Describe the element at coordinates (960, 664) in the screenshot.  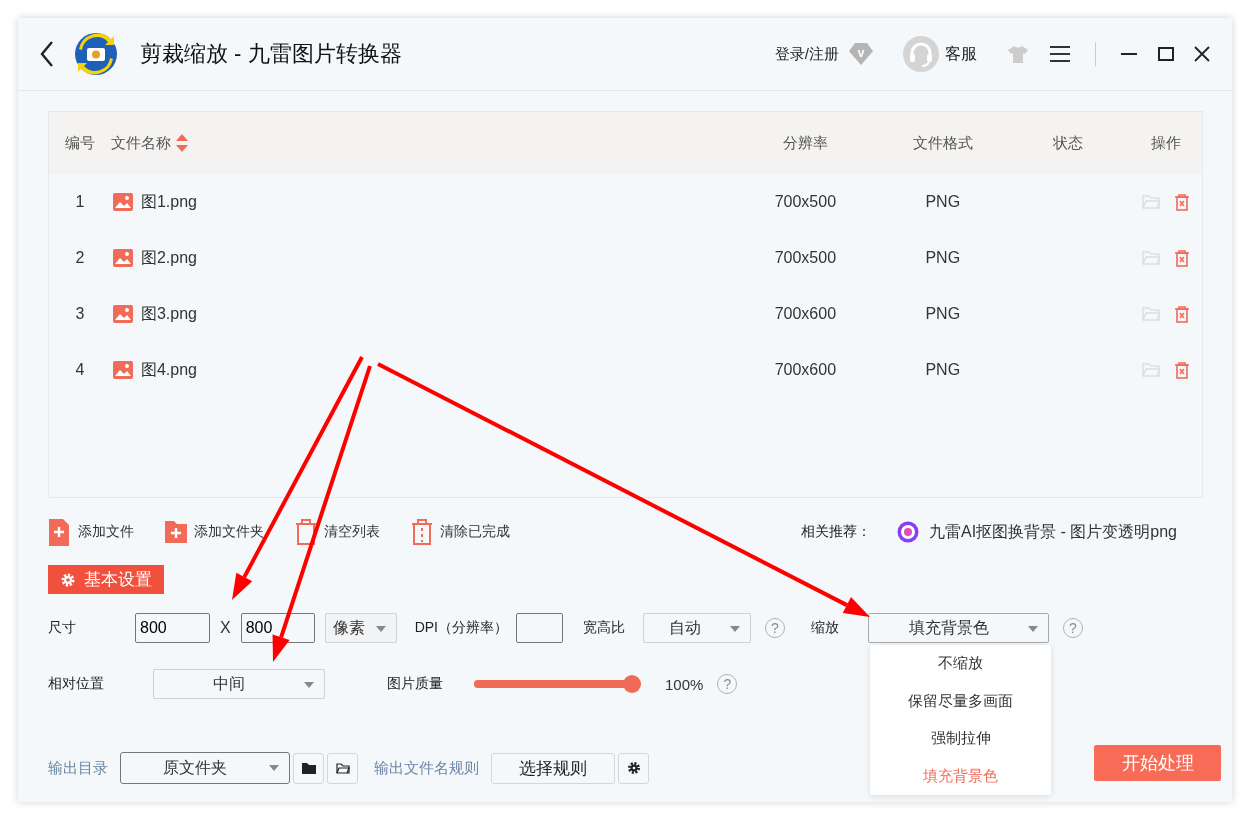
I see `menu-item: 不缩放` at that location.